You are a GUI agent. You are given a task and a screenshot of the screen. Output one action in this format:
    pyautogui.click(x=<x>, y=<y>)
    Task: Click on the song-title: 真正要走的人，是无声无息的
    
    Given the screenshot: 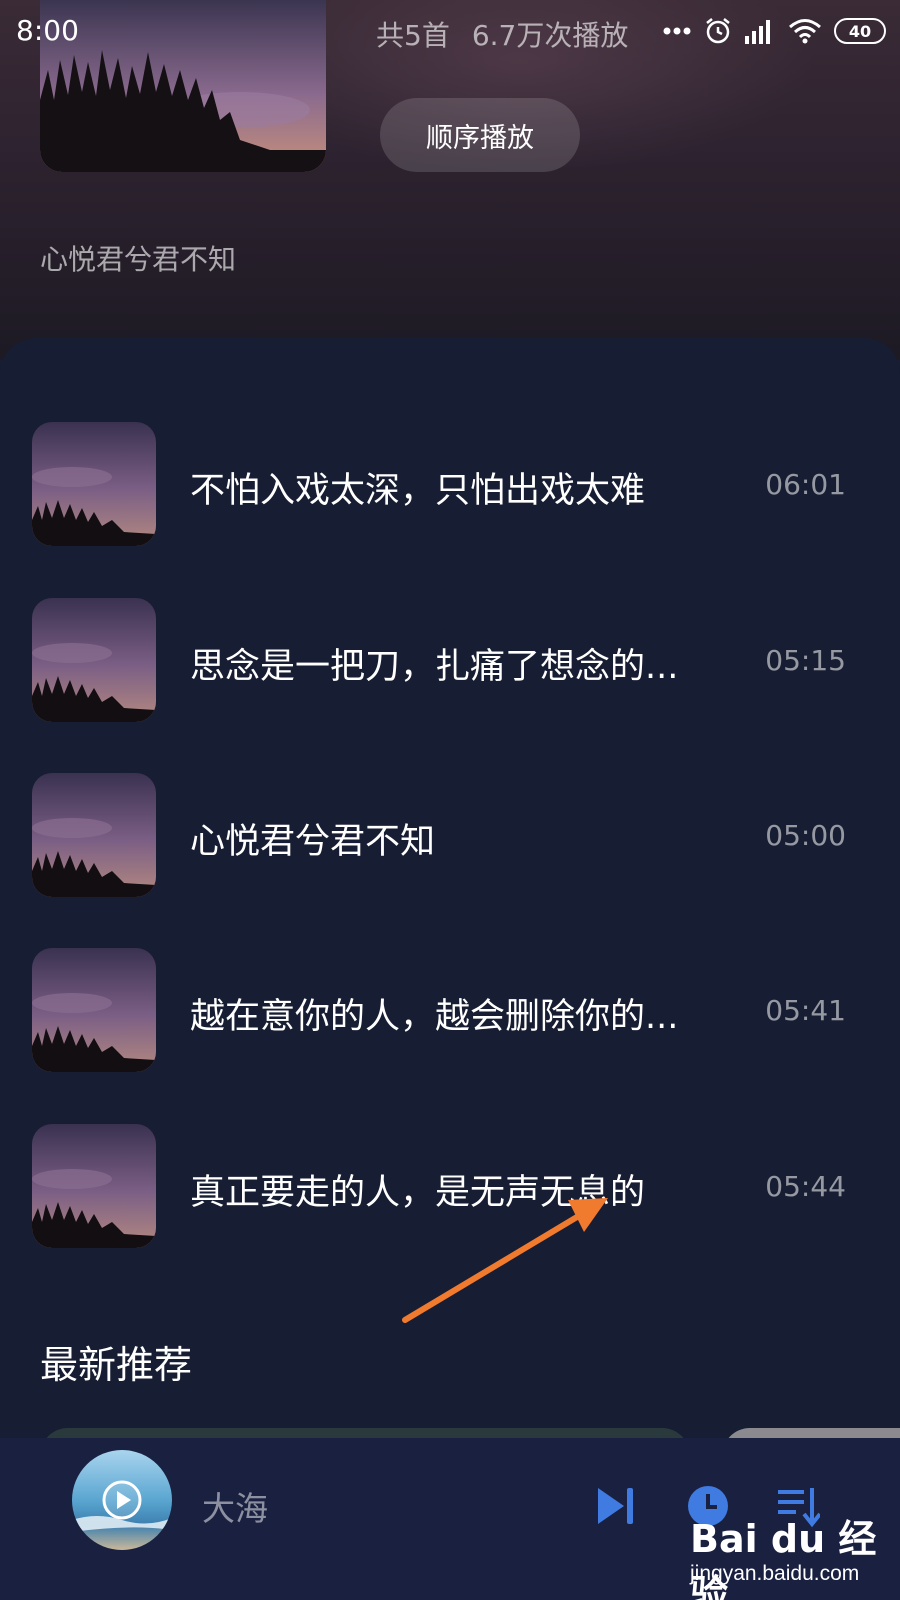 What is the action you would take?
    pyautogui.click(x=418, y=1193)
    